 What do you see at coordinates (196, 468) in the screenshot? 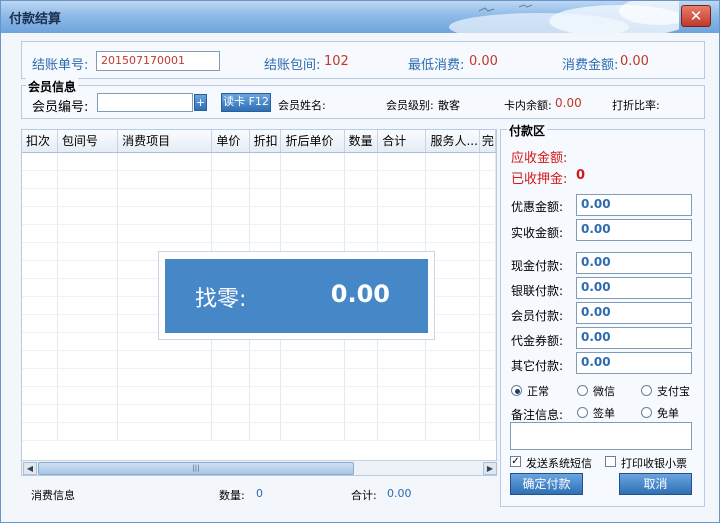
I see `scrollbar-thumb: |||` at bounding box center [196, 468].